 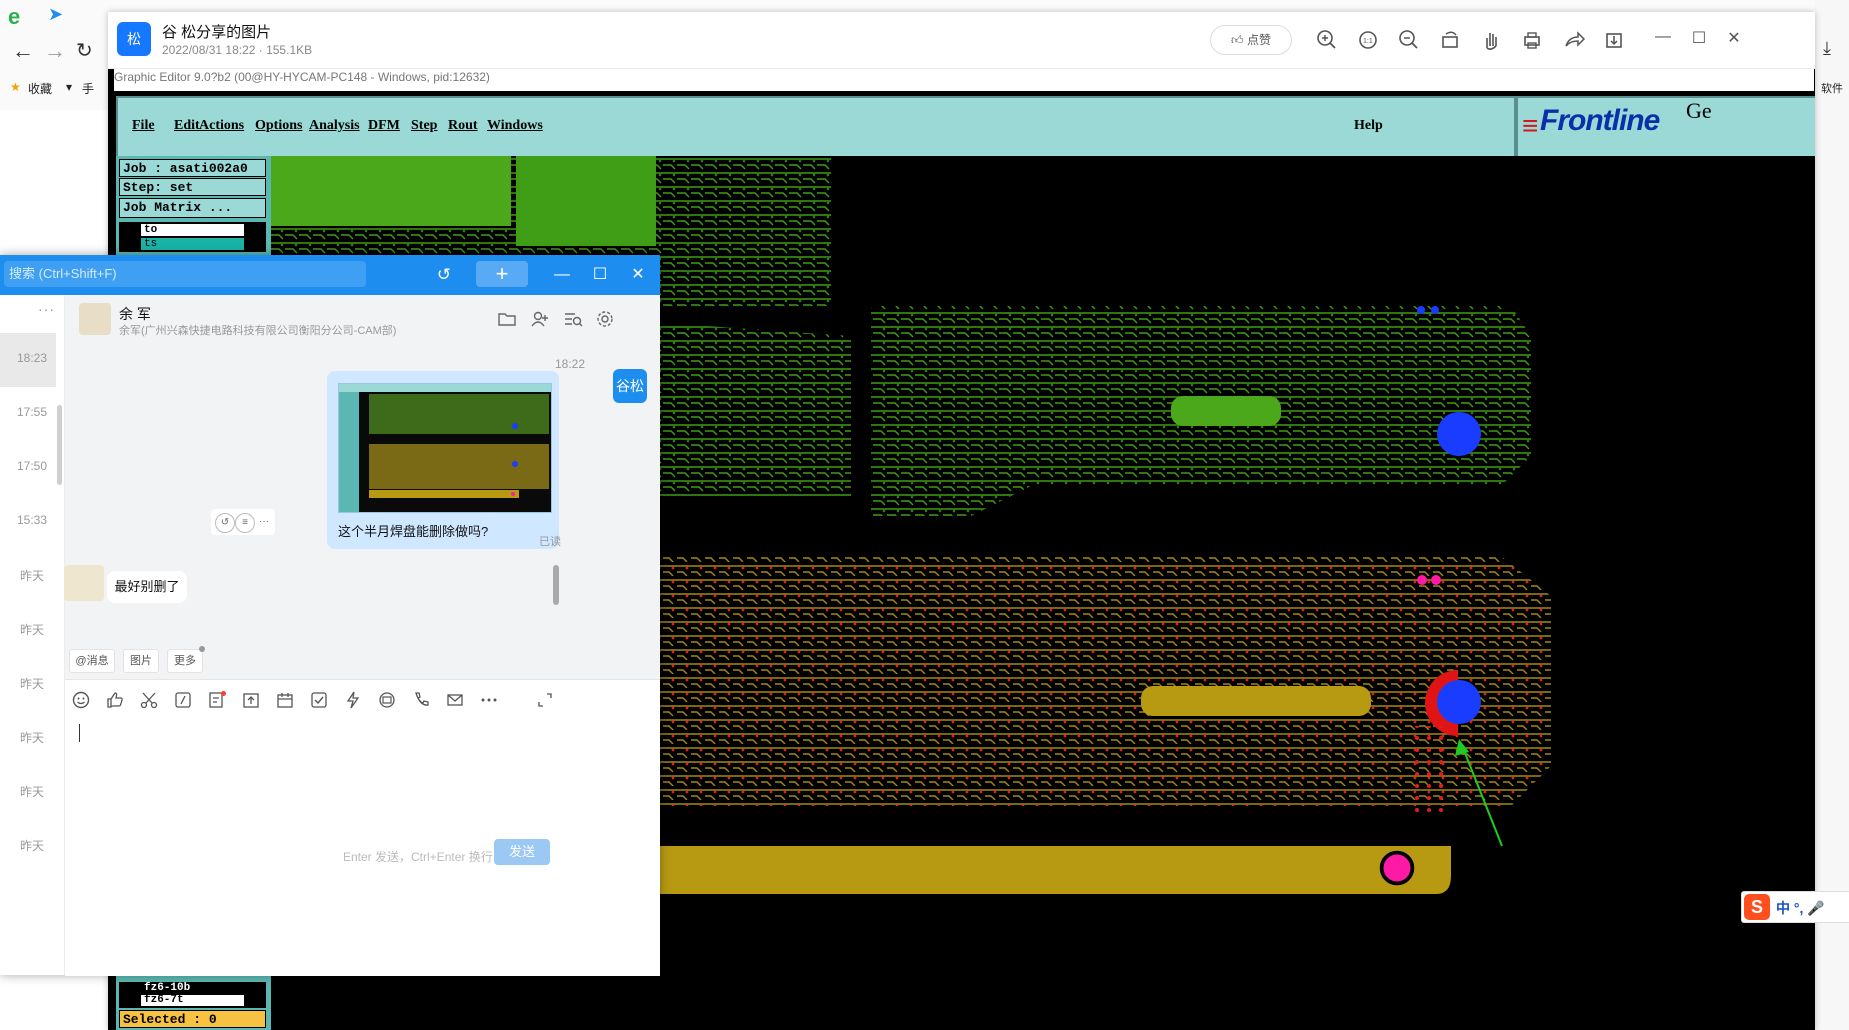 I want to click on menu-options: Options, so click(x=279, y=125).